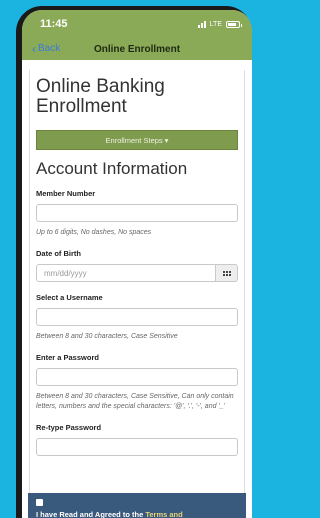 The height and width of the screenshot is (518, 320). I want to click on date-of-birth-label: Date of Birth, so click(58, 253).